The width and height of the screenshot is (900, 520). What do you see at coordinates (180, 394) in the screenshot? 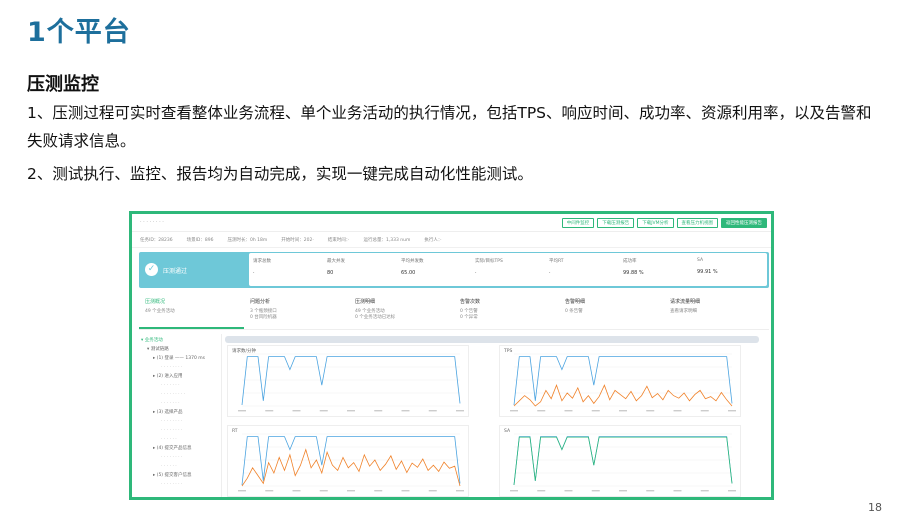
I see `tree-item: · · · · · · · · ·` at bounding box center [180, 394].